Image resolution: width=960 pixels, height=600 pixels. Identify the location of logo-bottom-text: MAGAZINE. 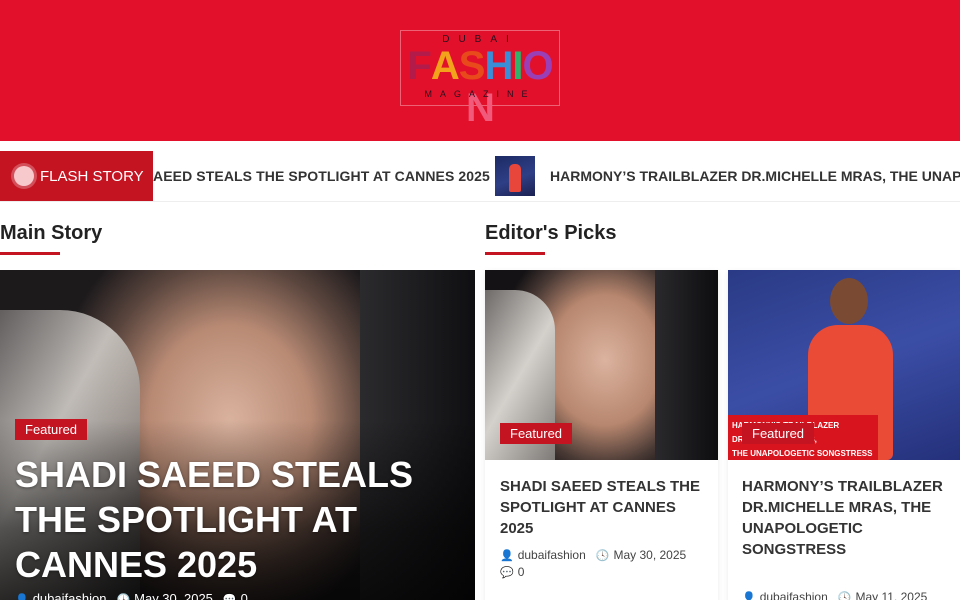
(480, 94).